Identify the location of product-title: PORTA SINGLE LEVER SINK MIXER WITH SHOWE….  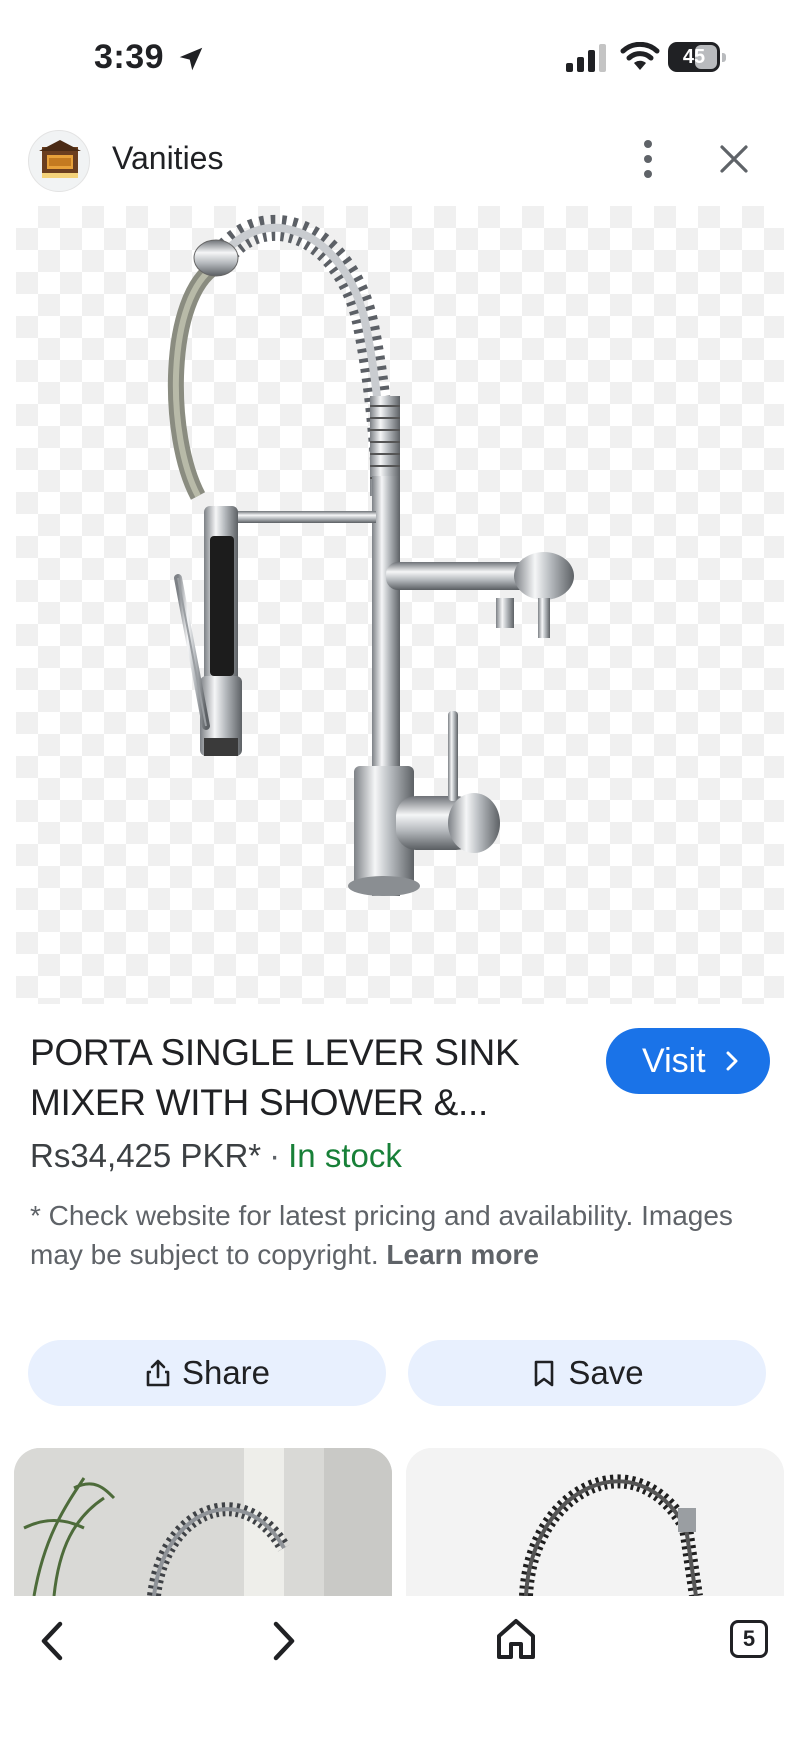
(290, 1078).